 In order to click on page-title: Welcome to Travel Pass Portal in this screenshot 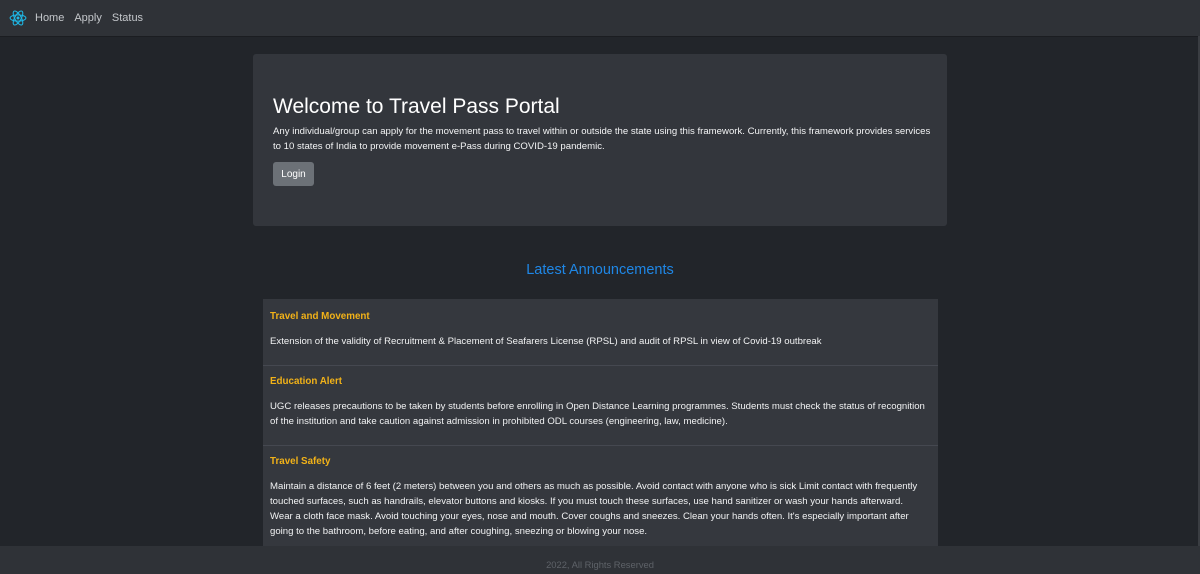, I will do `click(416, 106)`.